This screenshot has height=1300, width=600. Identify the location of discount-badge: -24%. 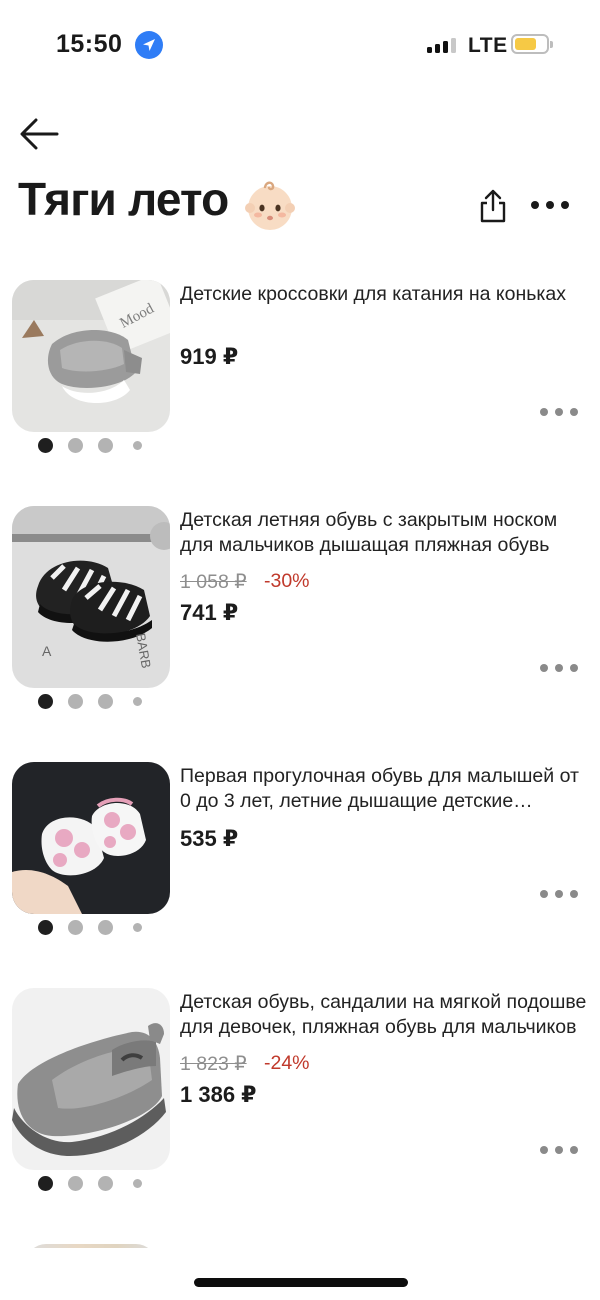
(287, 1063).